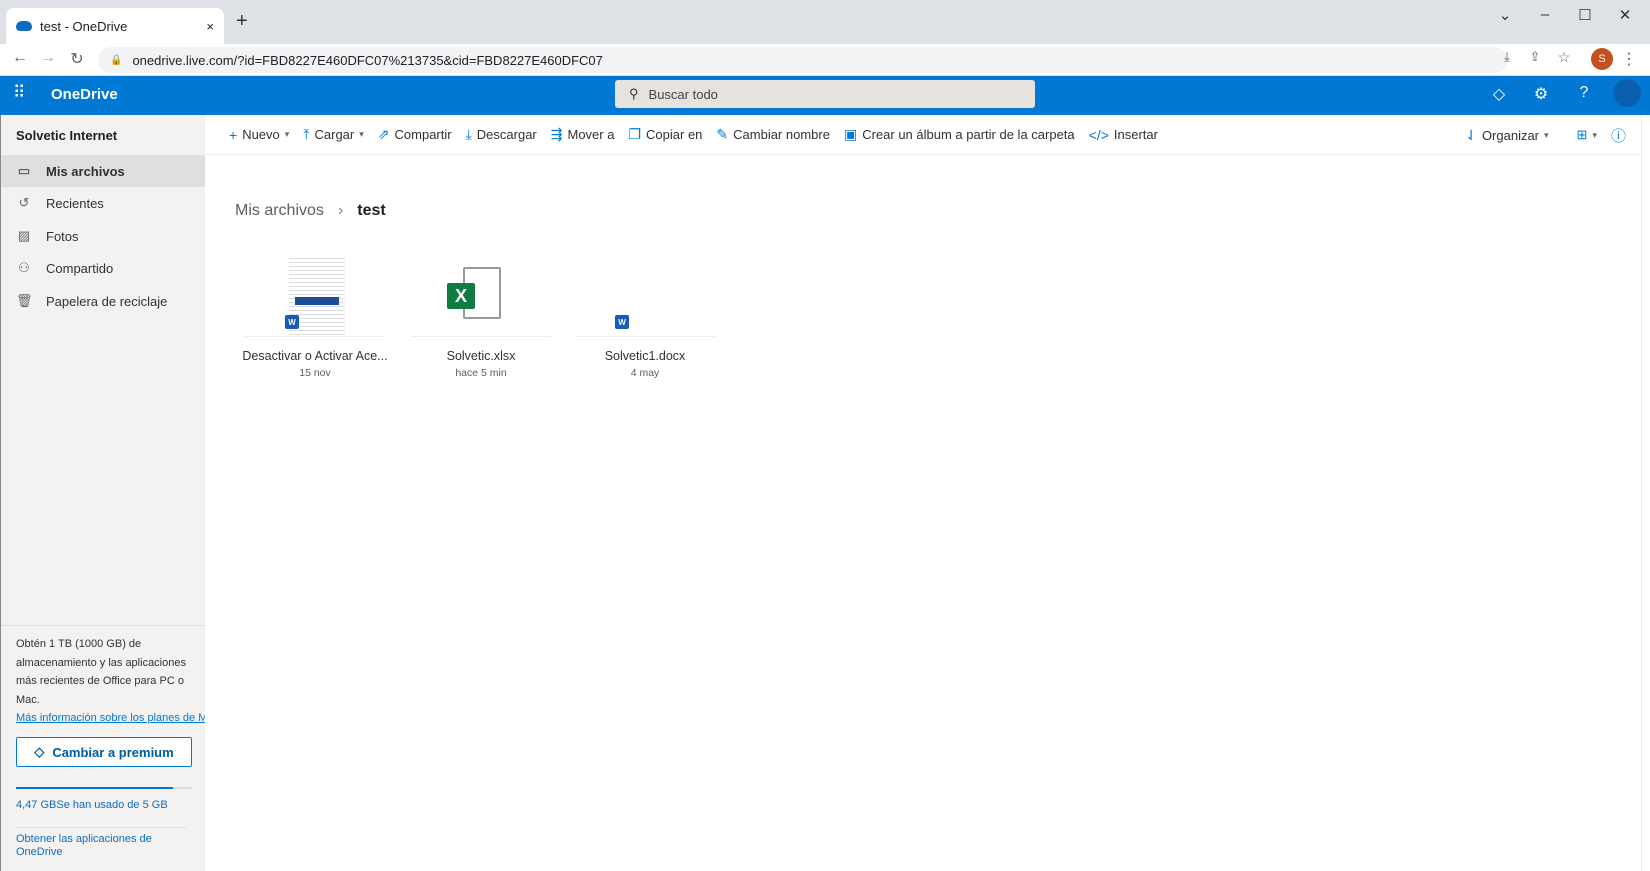 This screenshot has height=871, width=1650. Describe the element at coordinates (1625, 15) in the screenshot. I see `close-window-icon: ✕` at that location.